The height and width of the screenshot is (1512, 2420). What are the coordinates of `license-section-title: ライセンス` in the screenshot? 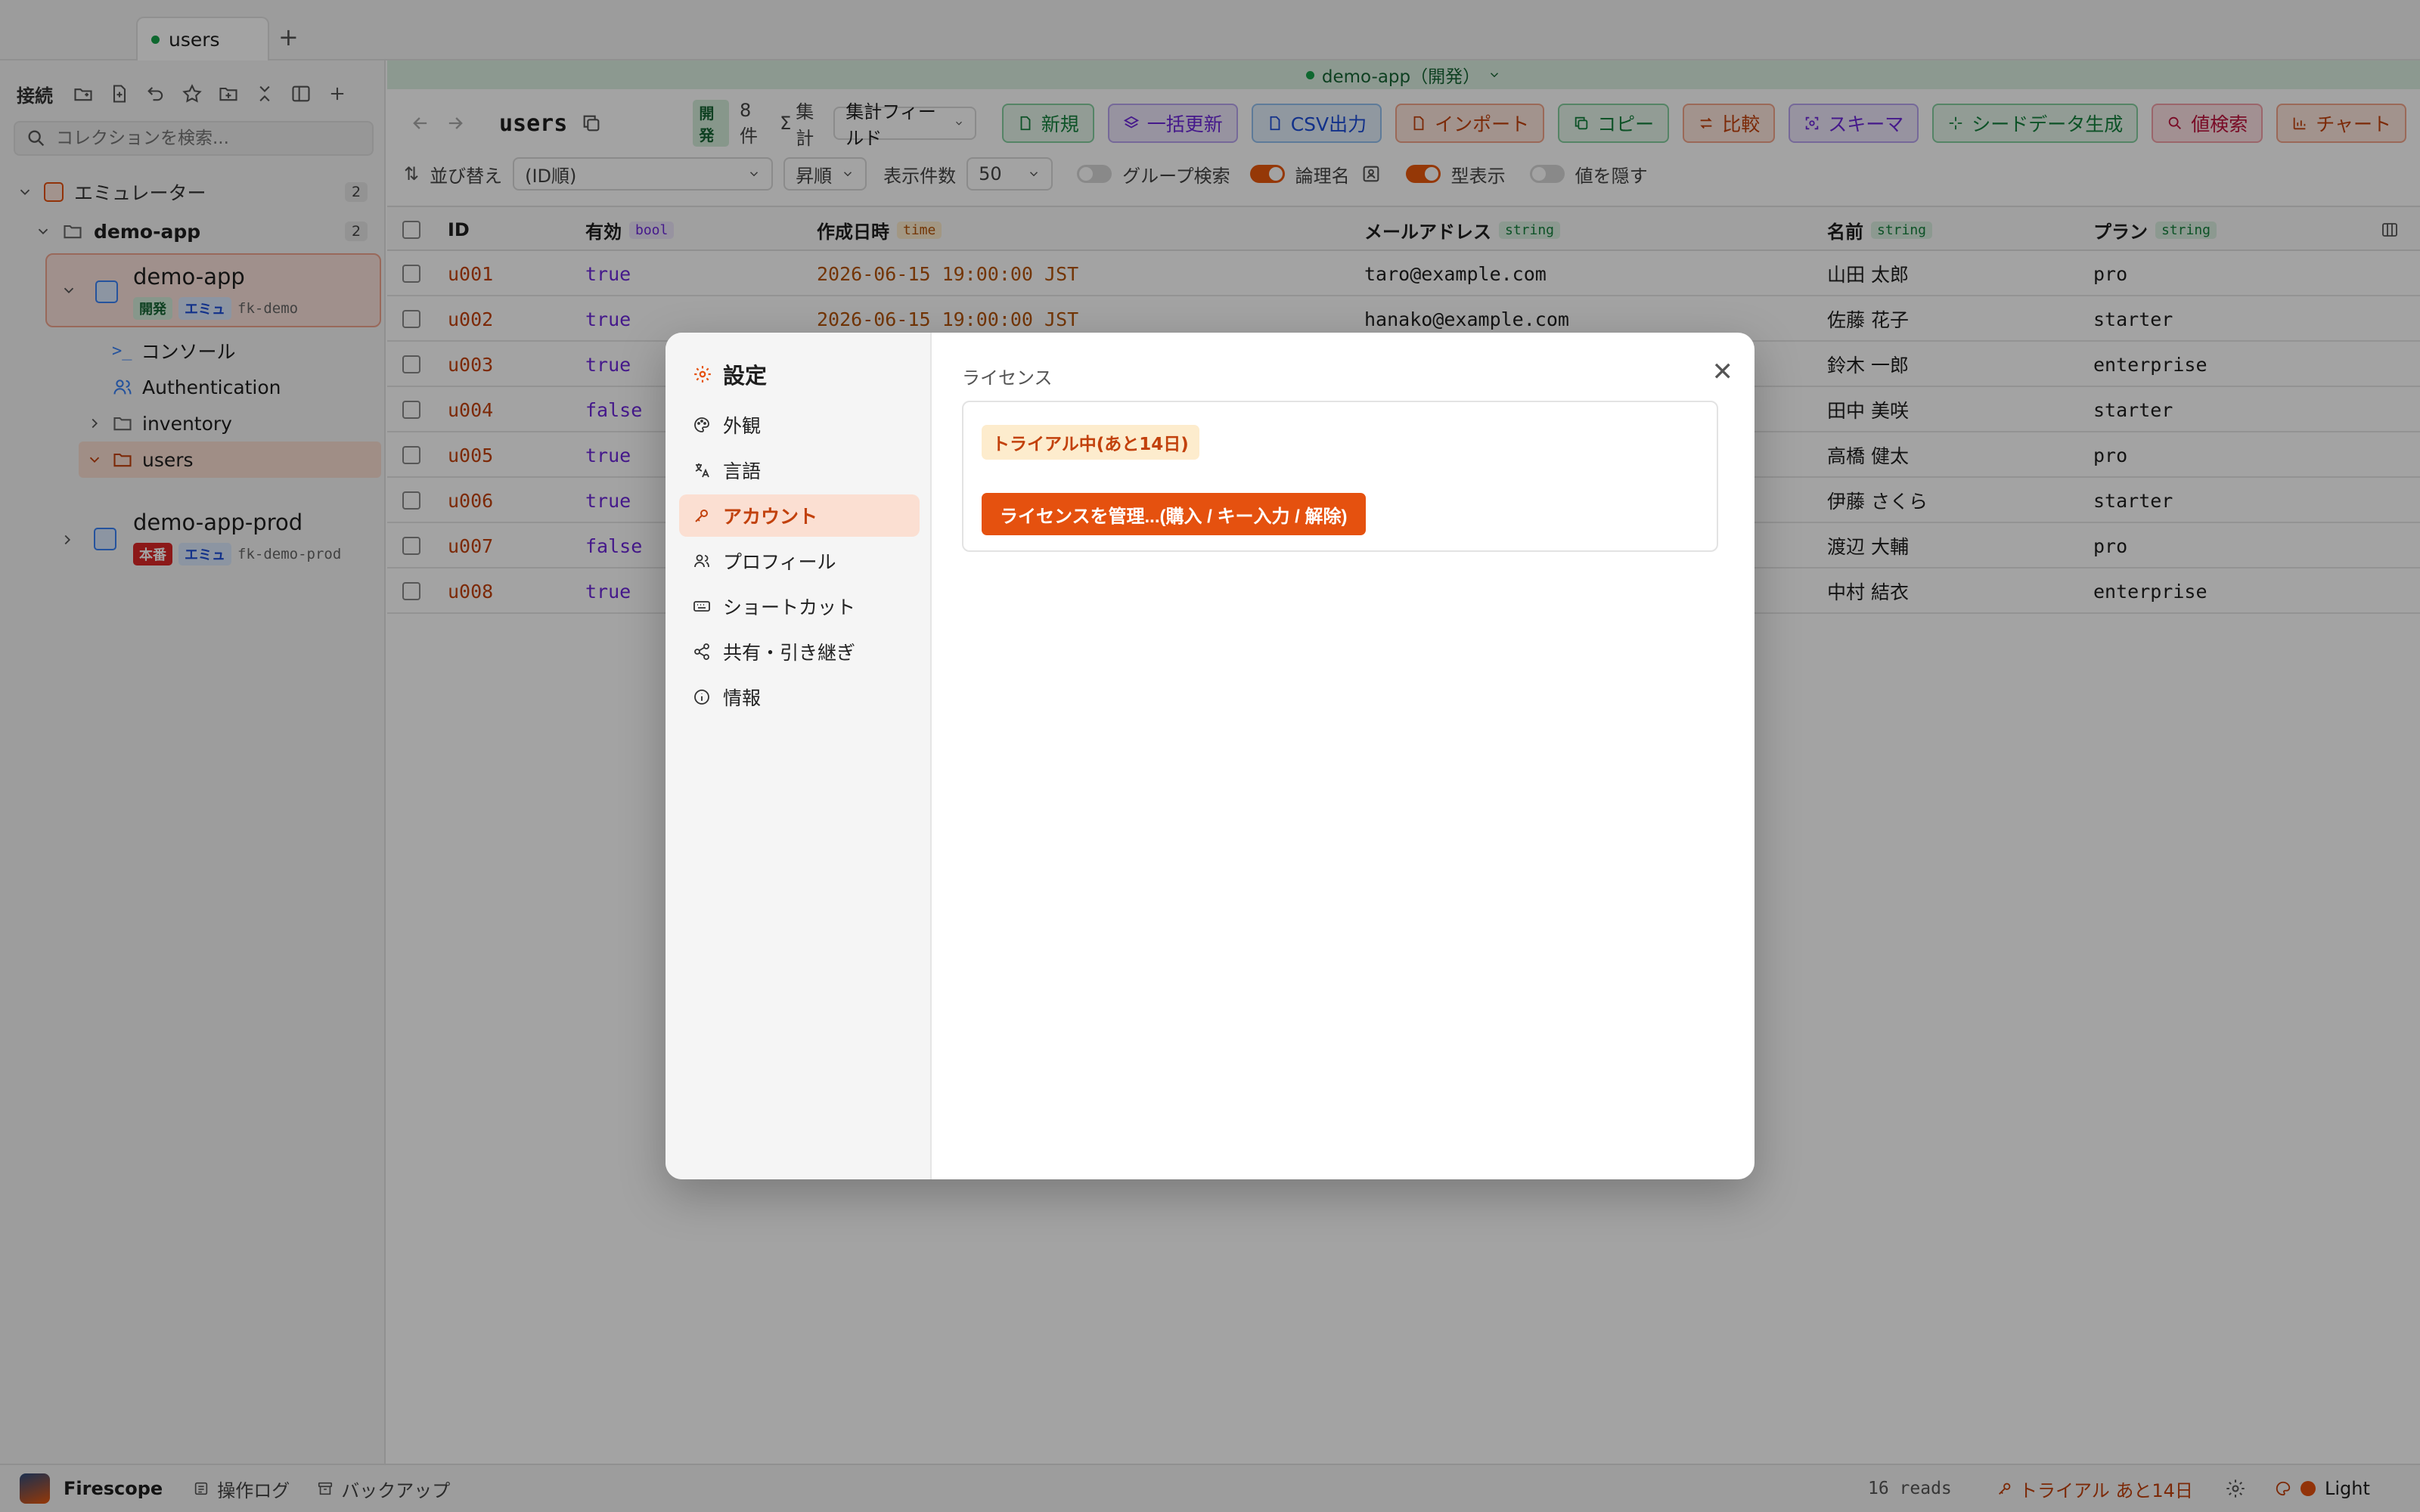 It's located at (1007, 378).